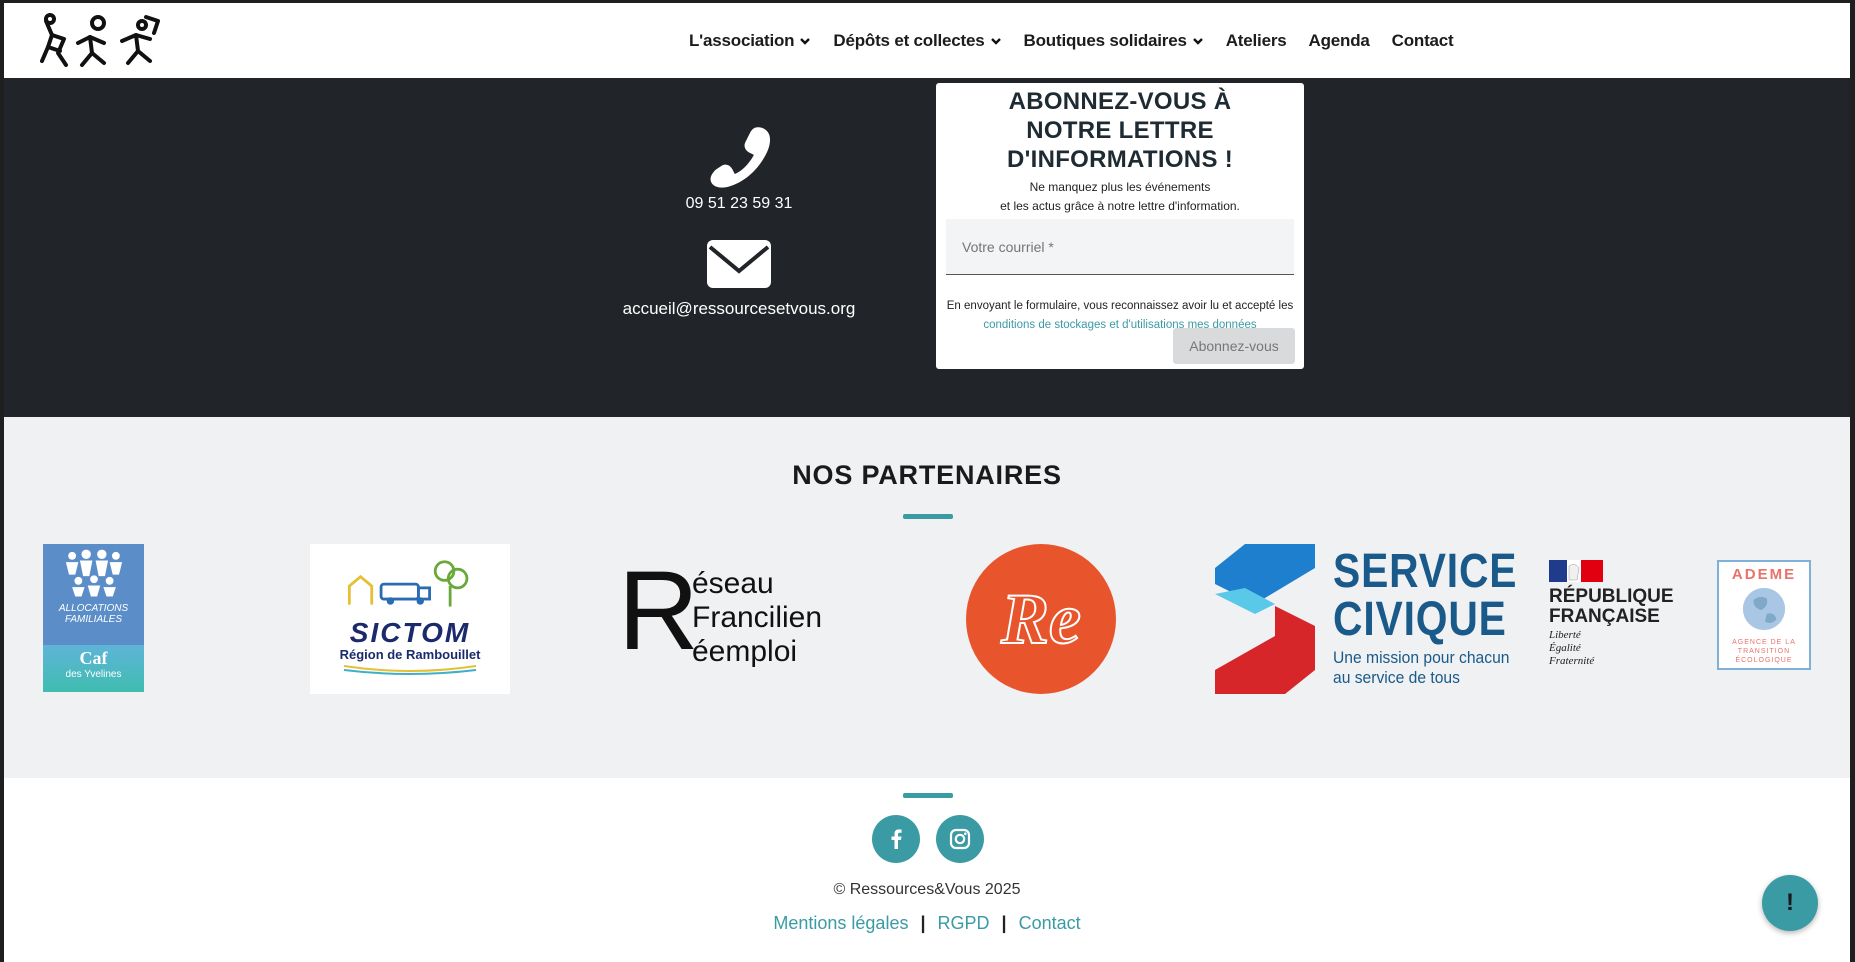 The image size is (1855, 962). I want to click on copyright: © Ressources&Vous 2025, so click(927, 889).